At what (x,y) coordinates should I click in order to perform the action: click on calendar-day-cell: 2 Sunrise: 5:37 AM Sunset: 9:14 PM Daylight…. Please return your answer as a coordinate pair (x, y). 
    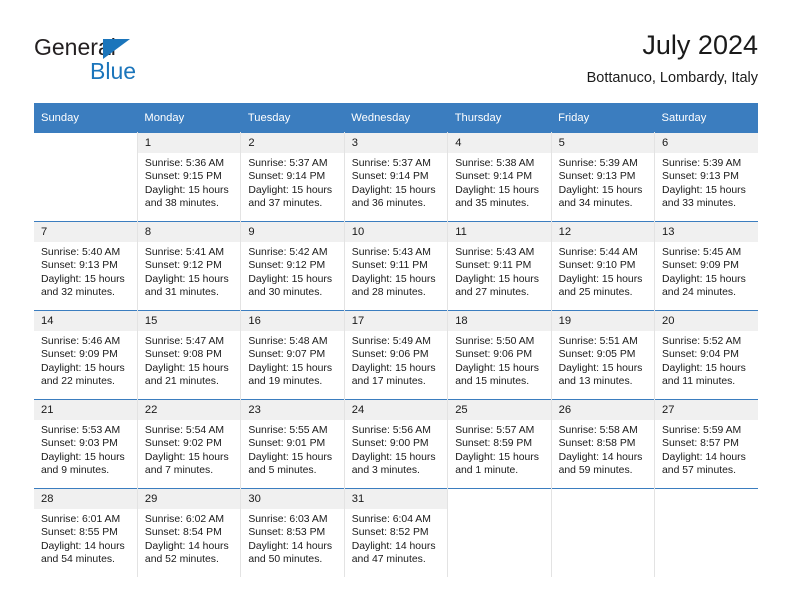
    Looking at the image, I should click on (292, 177).